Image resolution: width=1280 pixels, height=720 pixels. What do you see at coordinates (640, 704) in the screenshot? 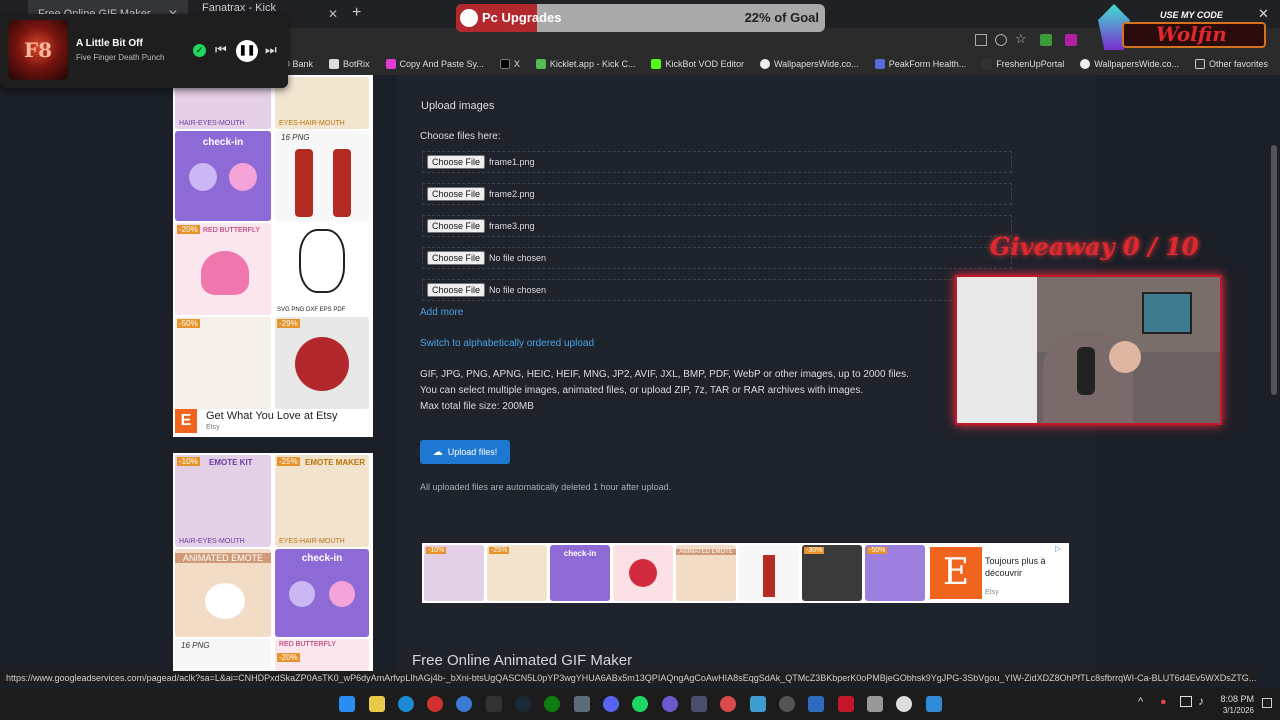
I see `spotify-icon` at bounding box center [640, 704].